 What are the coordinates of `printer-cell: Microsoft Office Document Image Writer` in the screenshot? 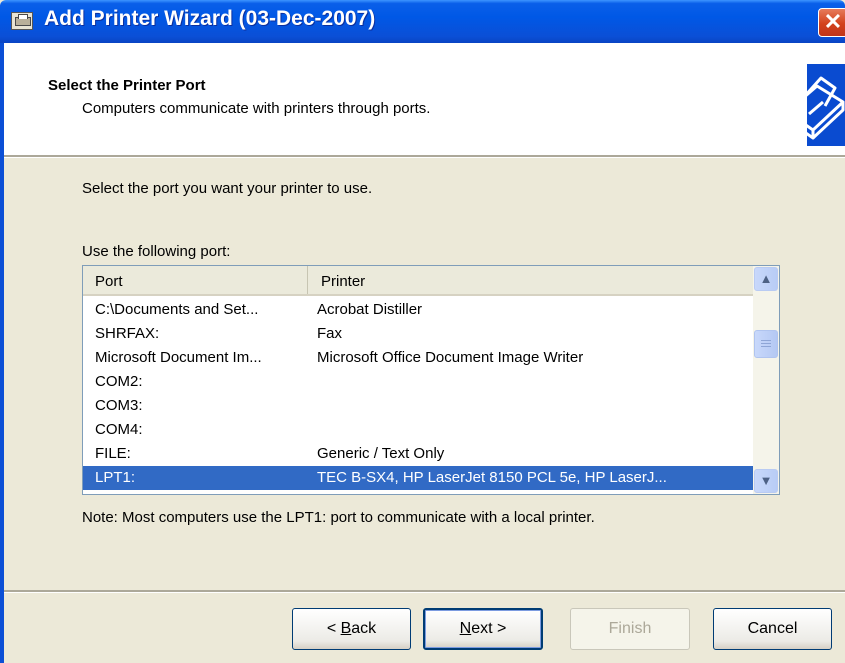 It's located at (450, 357).